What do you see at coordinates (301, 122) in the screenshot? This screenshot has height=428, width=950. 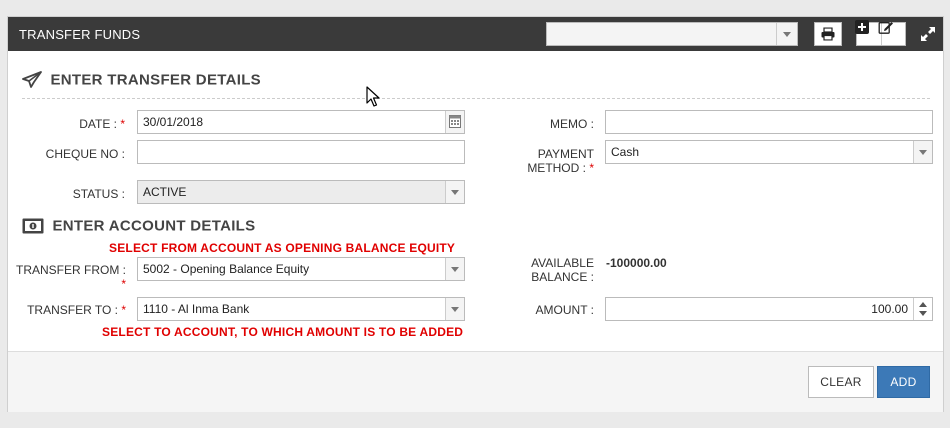 I see `date-field: 30/01/2018` at bounding box center [301, 122].